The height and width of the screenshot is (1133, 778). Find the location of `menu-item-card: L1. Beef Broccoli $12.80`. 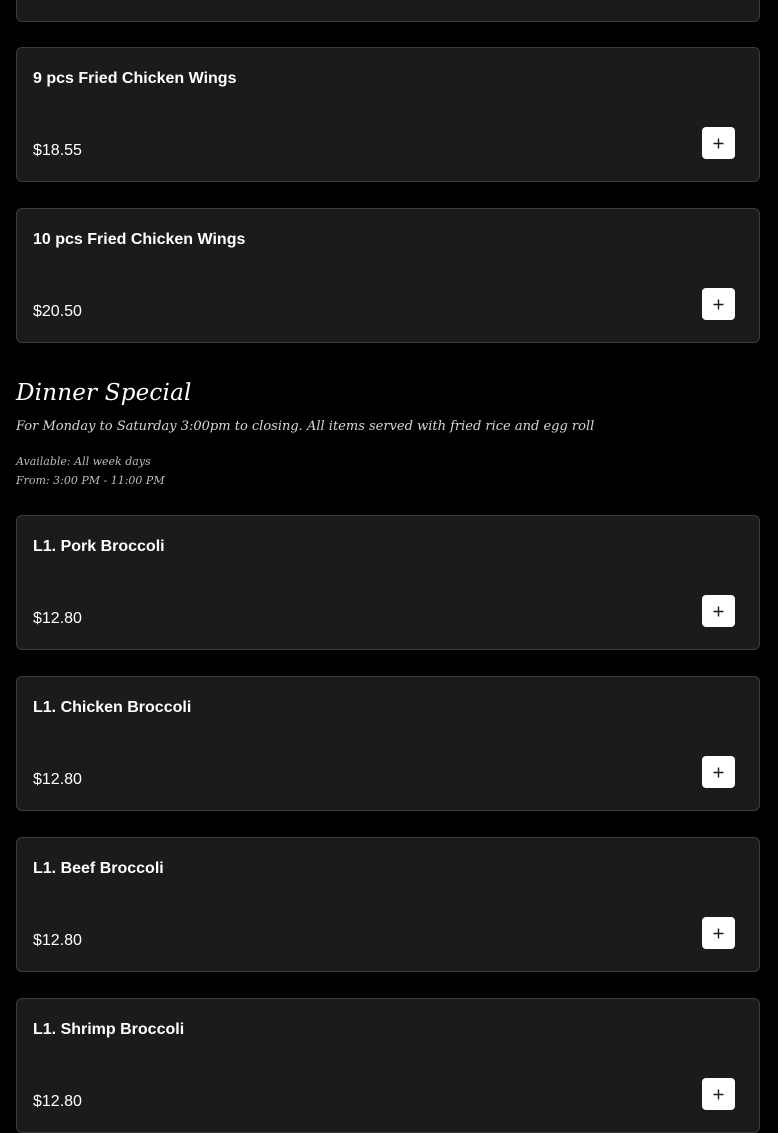

menu-item-card: L1. Beef Broccoli $12.80 is located at coordinates (388, 904).